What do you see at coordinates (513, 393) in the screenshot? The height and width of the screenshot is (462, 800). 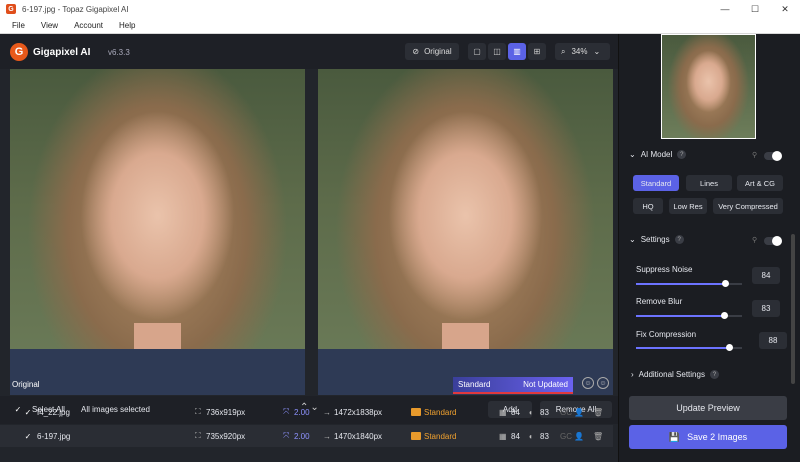 I see `status-progress-bar` at bounding box center [513, 393].